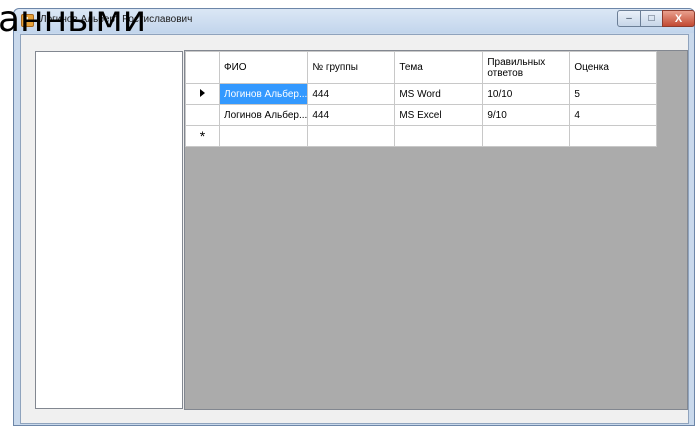 Image resolution: width=696 pixels, height=427 pixels. What do you see at coordinates (526, 136) in the screenshot?
I see `new-cell-correct` at bounding box center [526, 136].